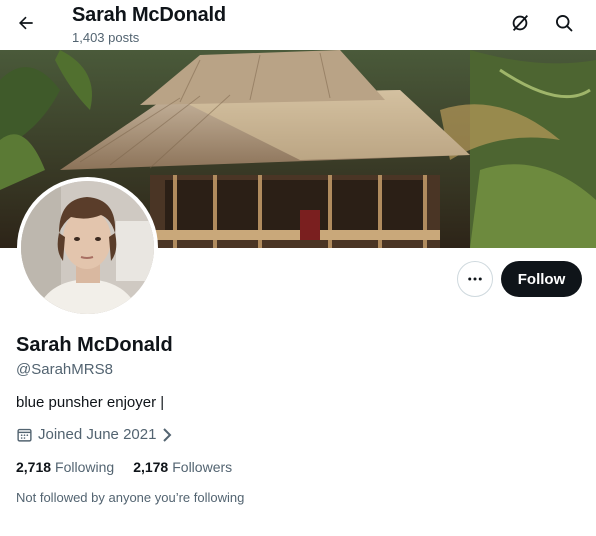  What do you see at coordinates (167, 434) in the screenshot?
I see `chevron-right-icon` at bounding box center [167, 434].